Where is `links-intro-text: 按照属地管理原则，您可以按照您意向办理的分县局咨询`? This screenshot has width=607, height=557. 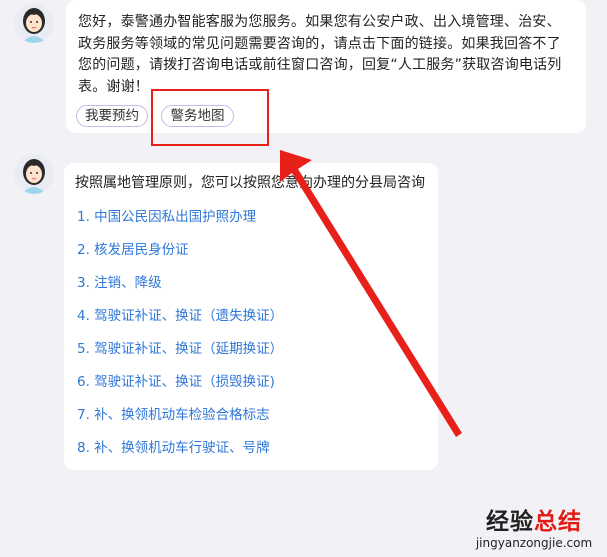
links-intro-text: 按照属地管理原则，您可以按照您意向办理的分县局咨询 is located at coordinates (250, 183).